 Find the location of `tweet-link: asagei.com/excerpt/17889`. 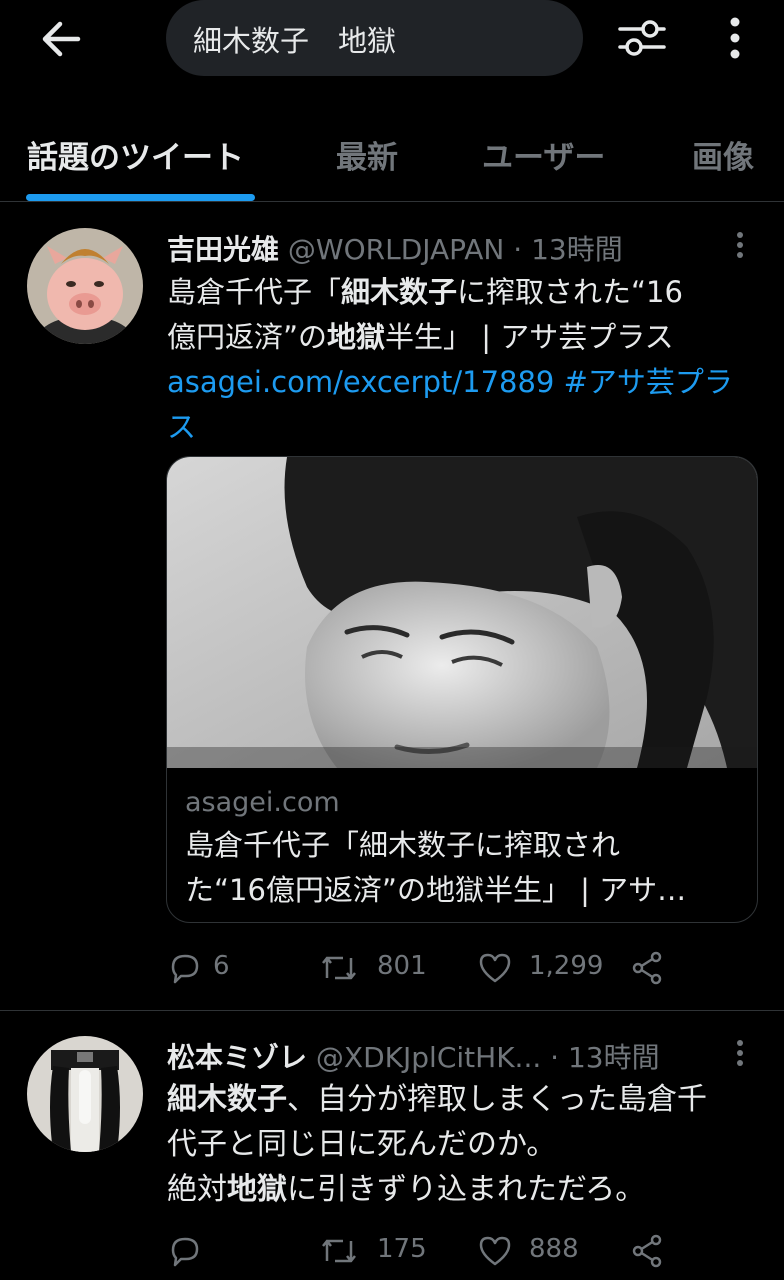

tweet-link: asagei.com/excerpt/17889 is located at coordinates (360, 382).